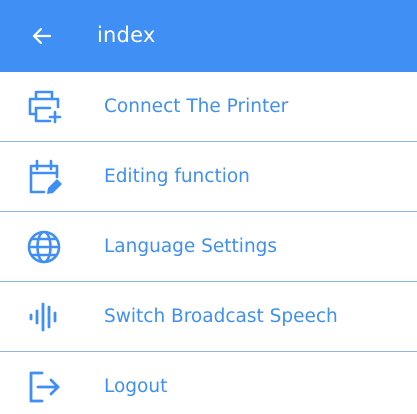  I want to click on page-title: index, so click(126, 35).